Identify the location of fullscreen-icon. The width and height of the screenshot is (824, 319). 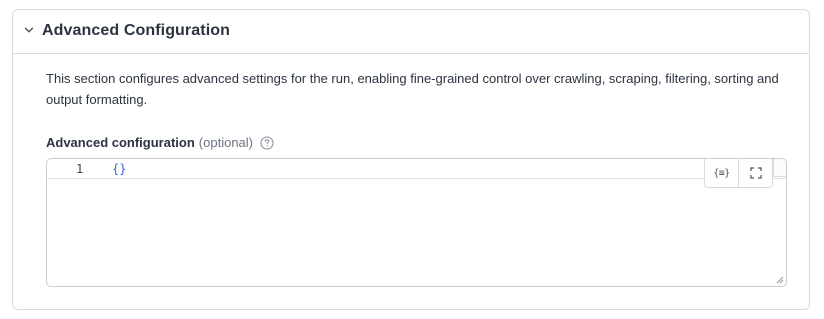
(755, 173).